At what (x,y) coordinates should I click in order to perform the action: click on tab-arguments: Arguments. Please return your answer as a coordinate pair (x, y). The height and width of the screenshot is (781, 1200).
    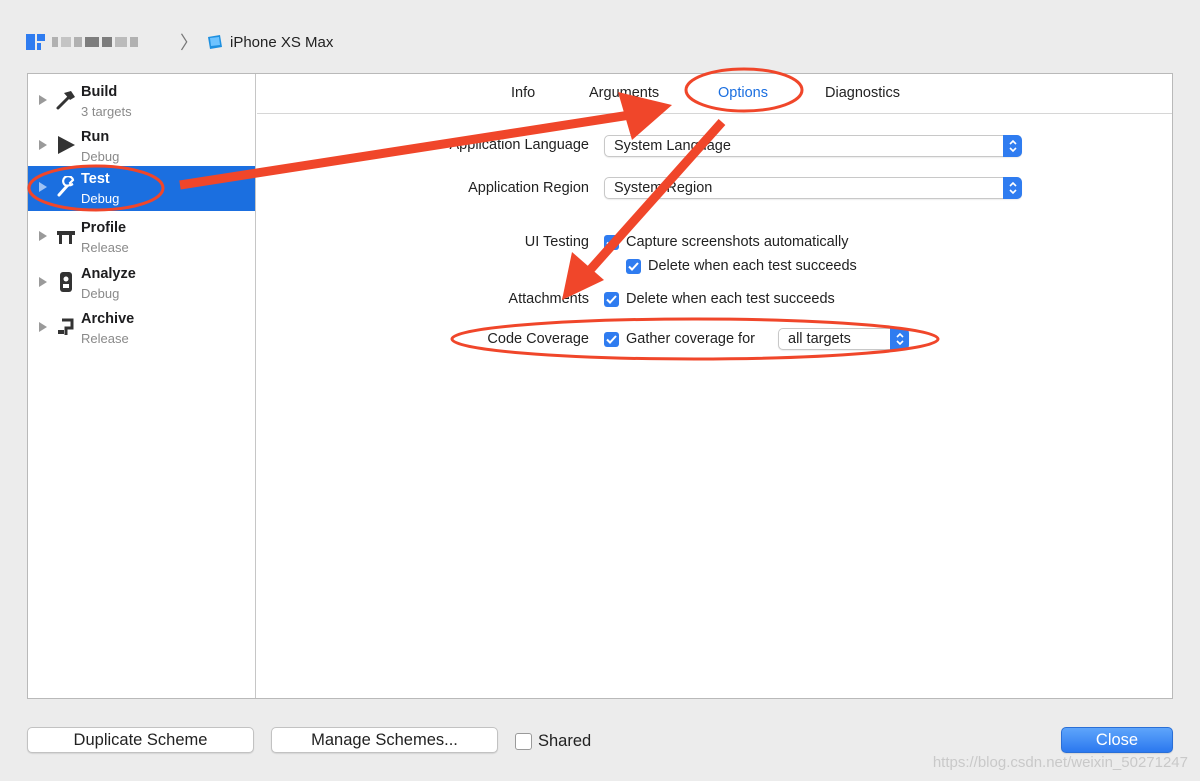
    Looking at the image, I should click on (624, 93).